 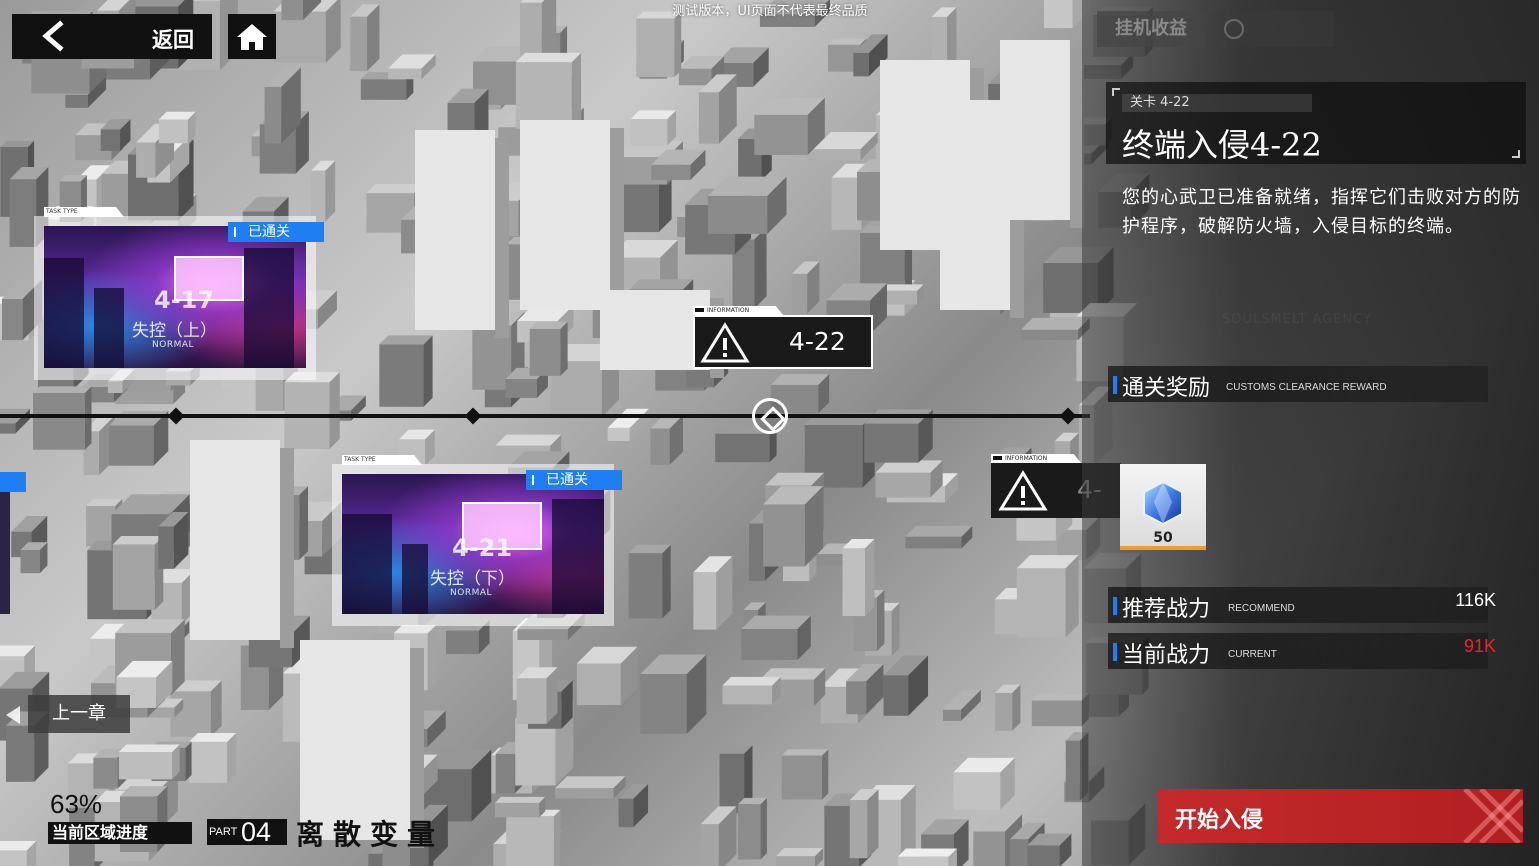 I want to click on current-power-row: 当前战力 CURRENT 91K, so click(x=1302, y=651).